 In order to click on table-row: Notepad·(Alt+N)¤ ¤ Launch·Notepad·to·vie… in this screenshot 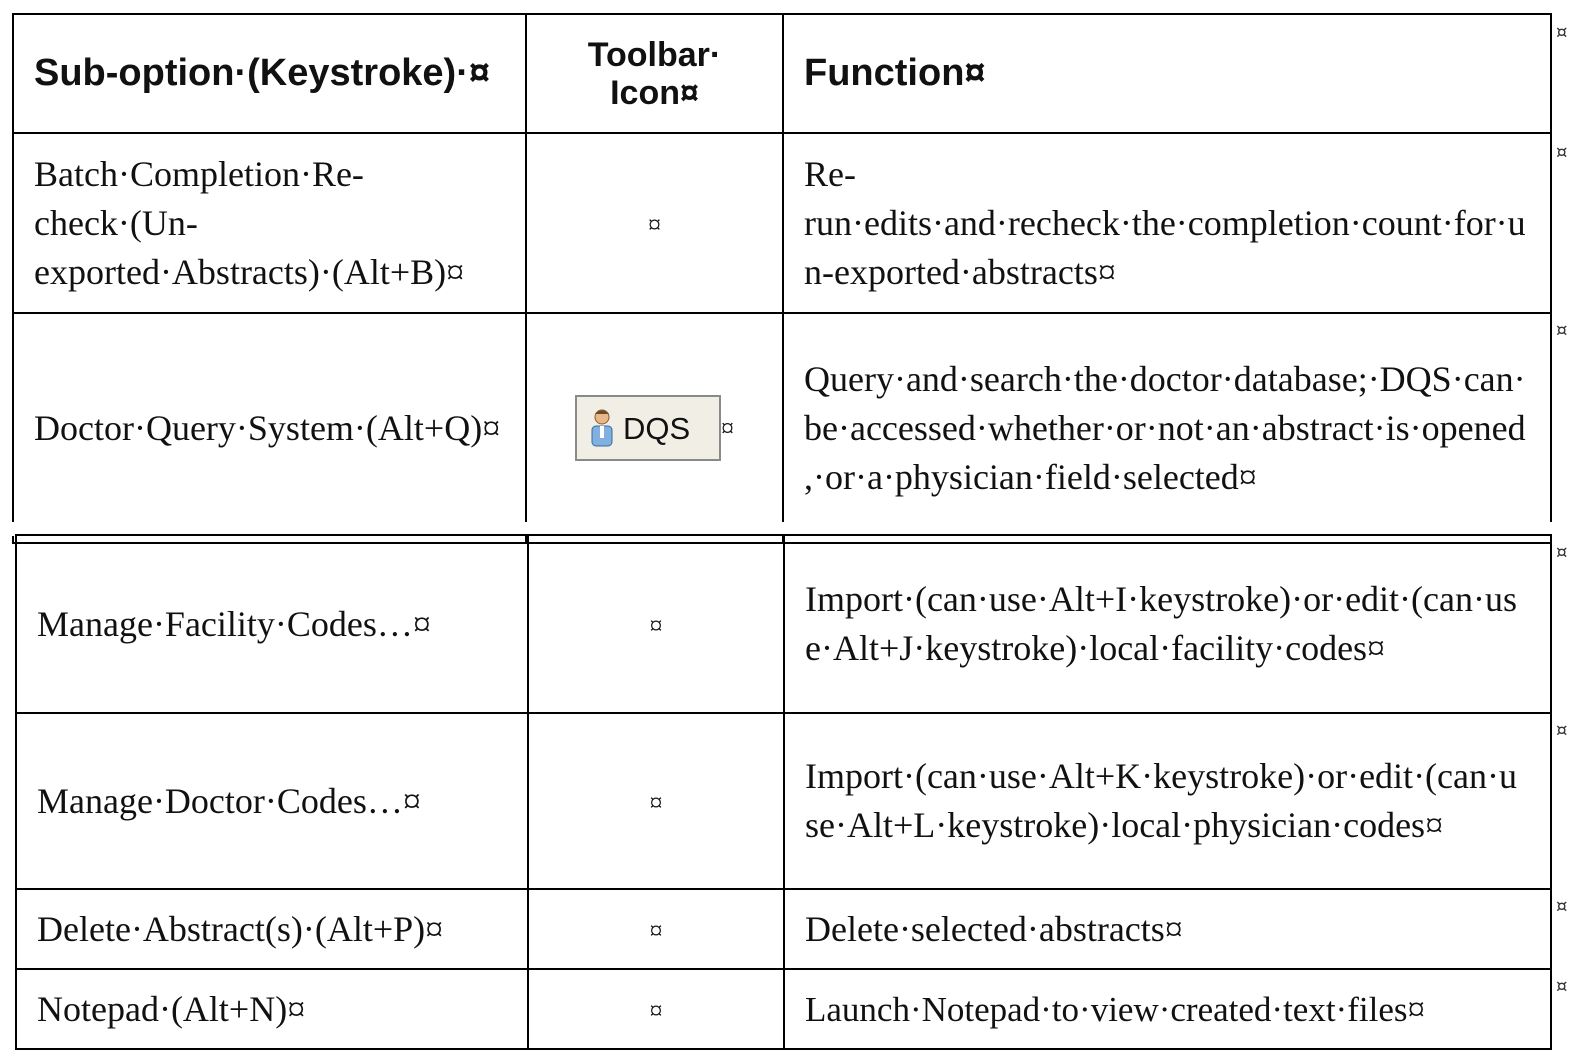, I will do `click(783, 1009)`.